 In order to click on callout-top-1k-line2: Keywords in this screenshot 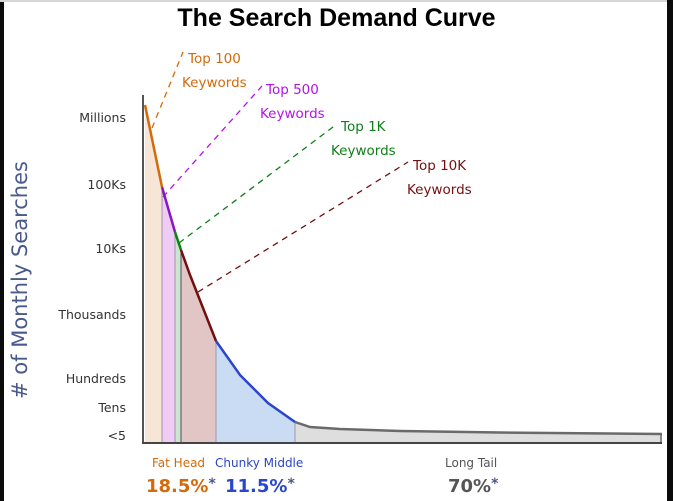, I will do `click(363, 151)`.